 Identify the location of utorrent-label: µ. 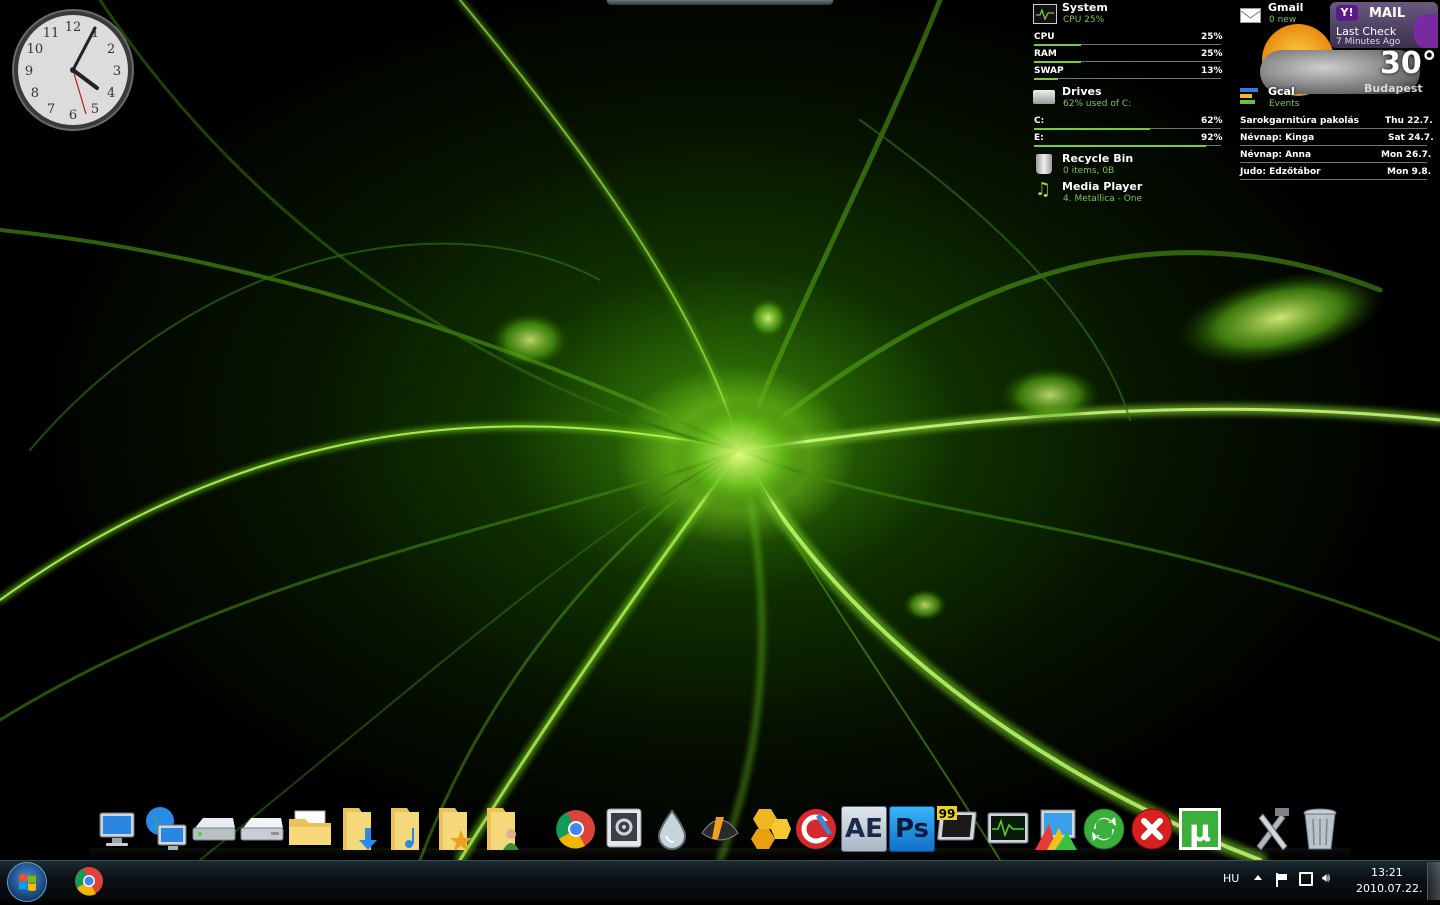
(1200, 829).